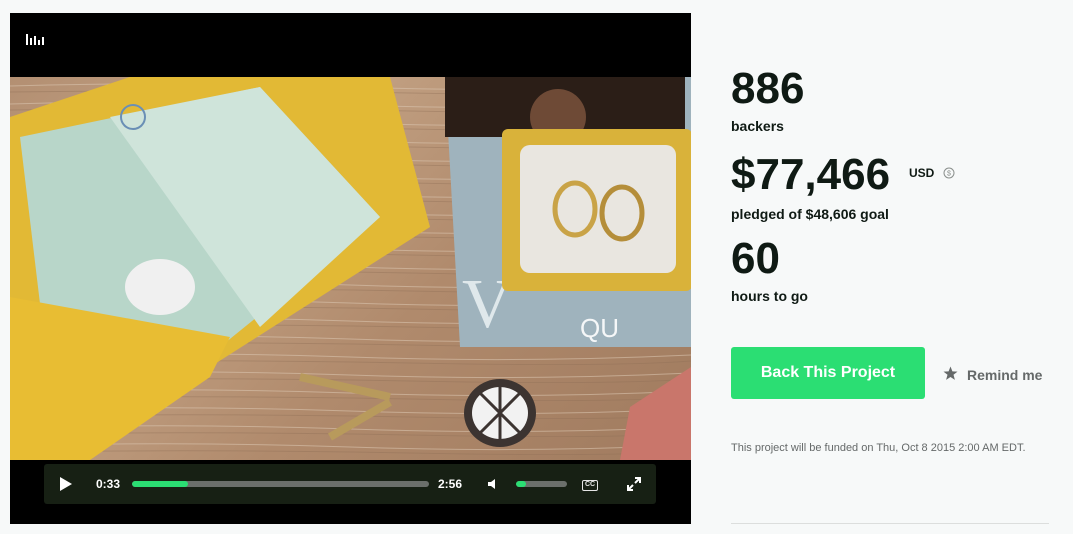 This screenshot has width=1073, height=534. Describe the element at coordinates (810, 214) in the screenshot. I see `pledged-goal-label: pledged of $48,606 goal` at that location.